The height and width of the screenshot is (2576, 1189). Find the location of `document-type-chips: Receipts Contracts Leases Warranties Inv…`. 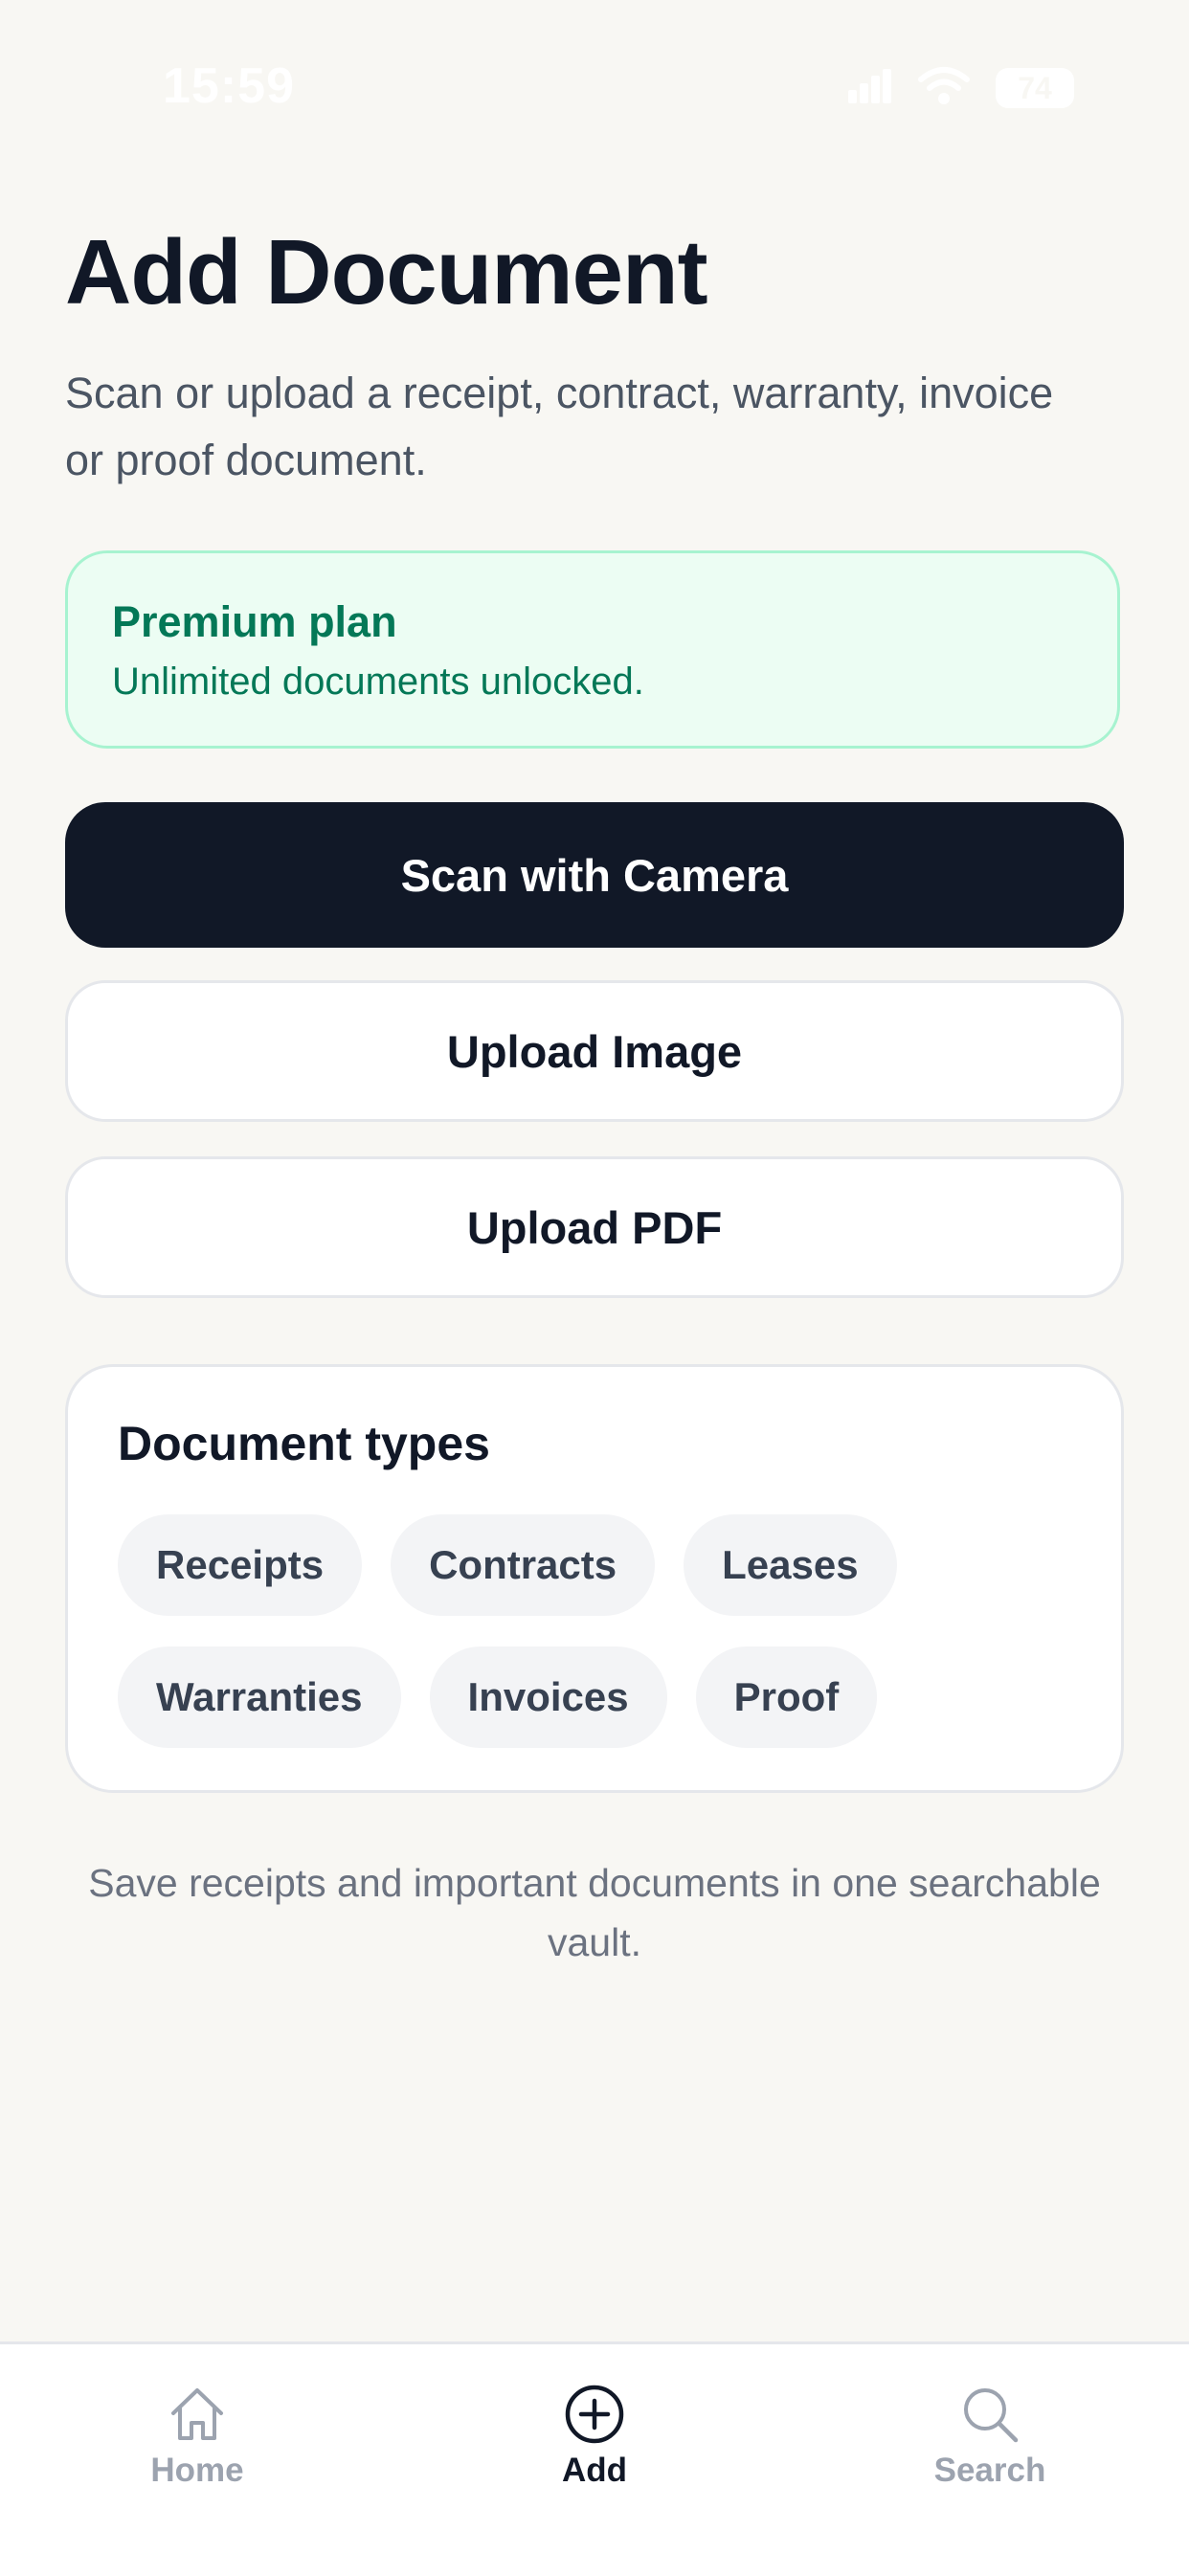

document-type-chips: Receipts Contracts Leases Warranties Inv… is located at coordinates (594, 1631).